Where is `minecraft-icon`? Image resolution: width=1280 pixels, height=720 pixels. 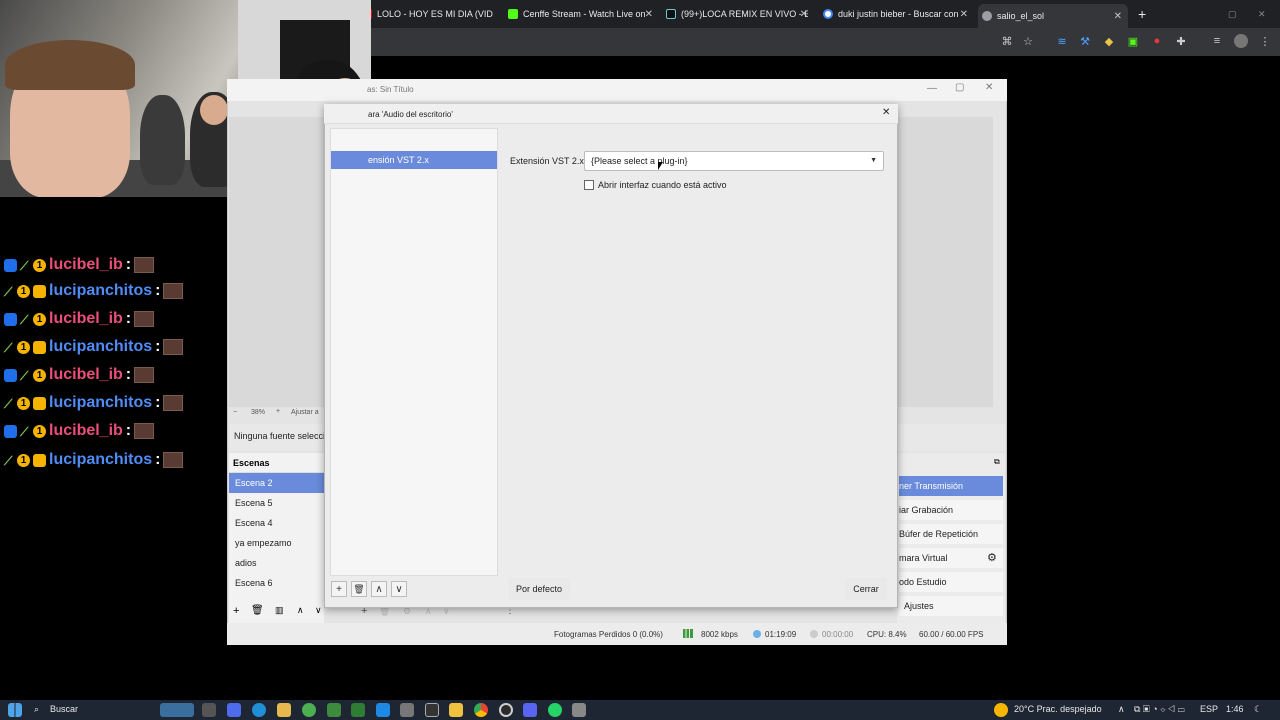 minecraft-icon is located at coordinates (358, 710).